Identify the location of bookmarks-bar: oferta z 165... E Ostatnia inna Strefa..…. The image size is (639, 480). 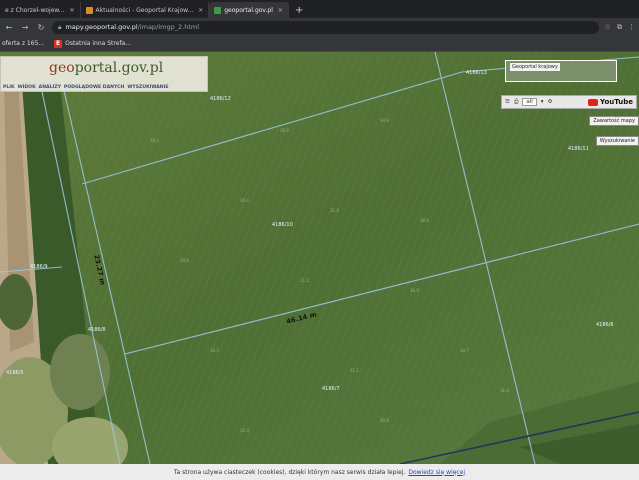
(319, 44).